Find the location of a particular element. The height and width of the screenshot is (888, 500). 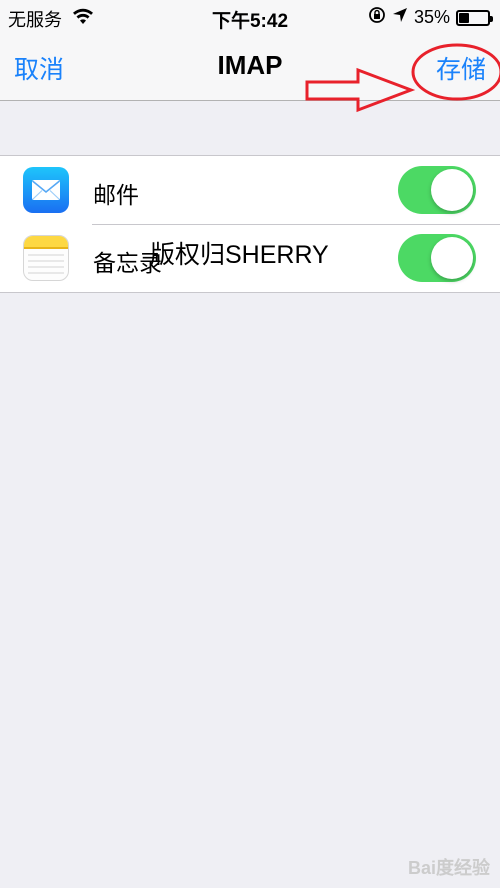

cancel-button: 取消 is located at coordinates (39, 68).